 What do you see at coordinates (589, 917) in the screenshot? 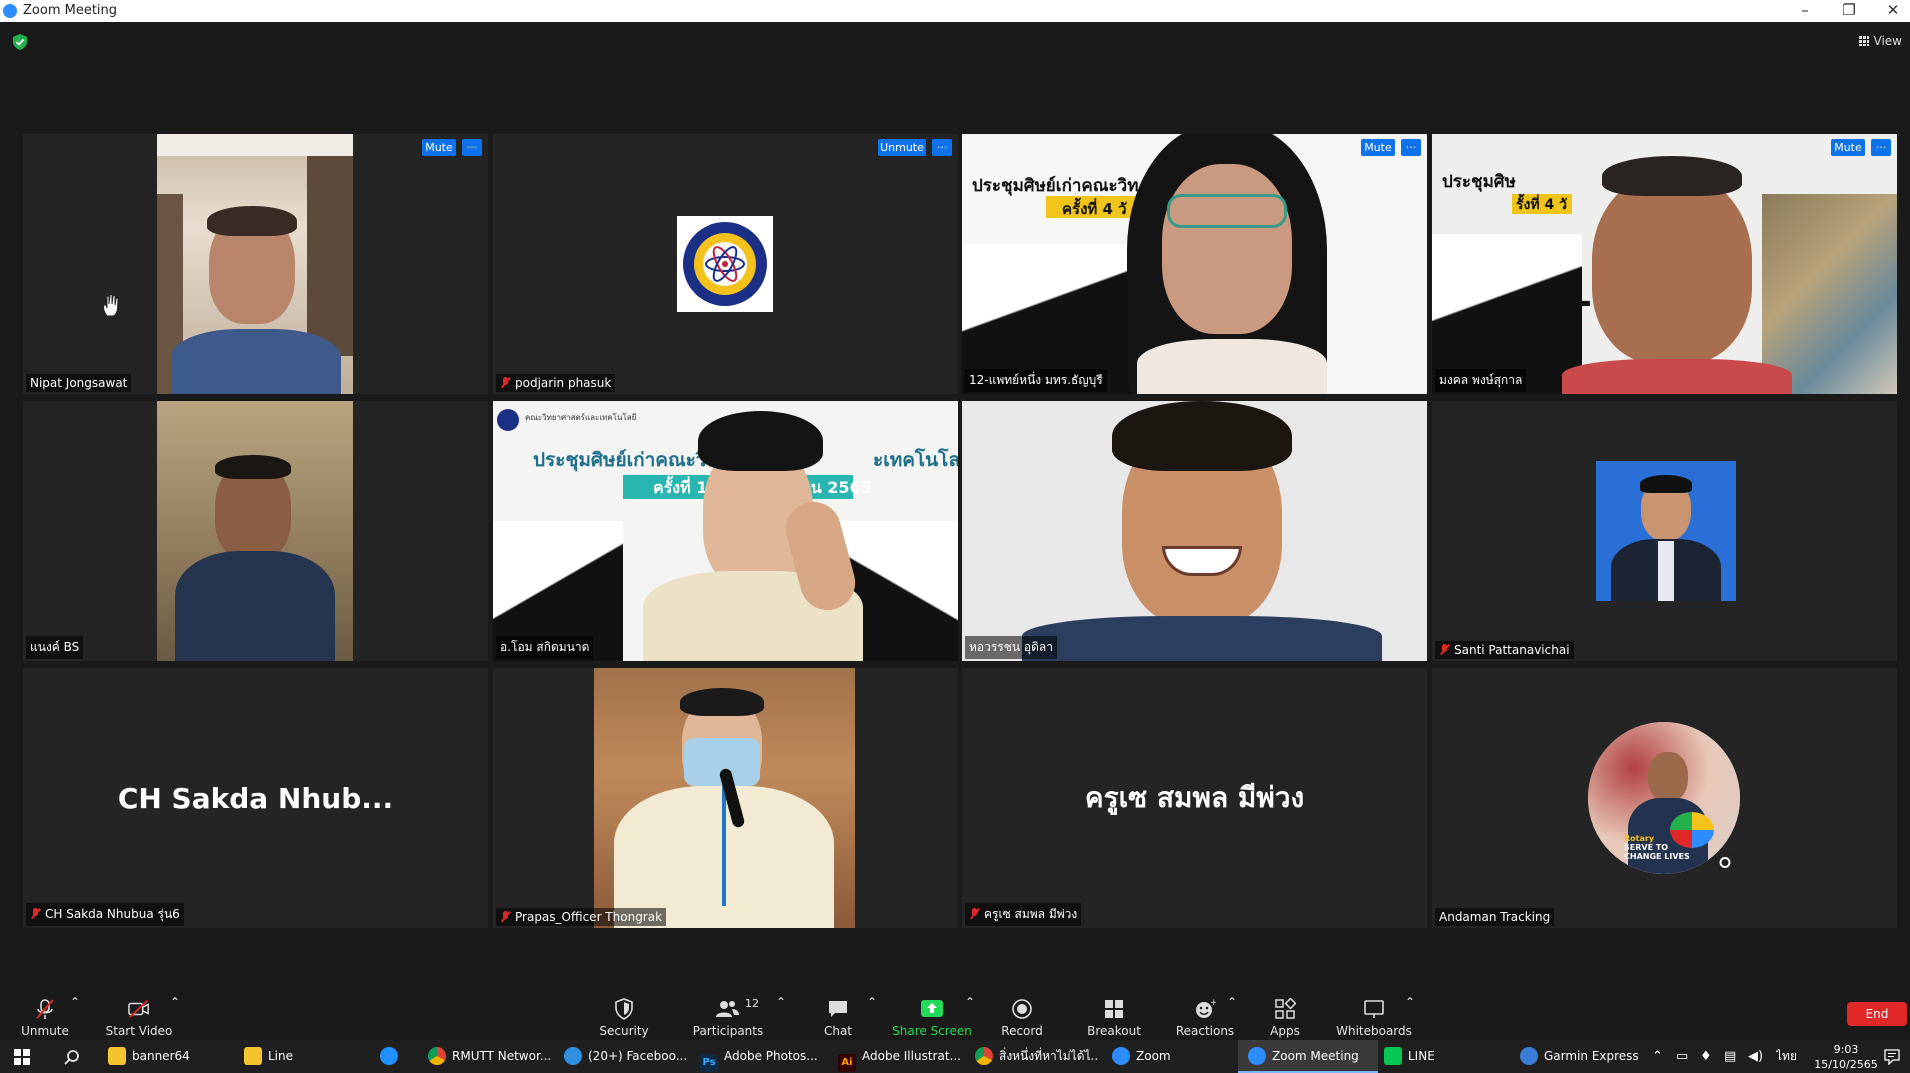
I see `participant-name-text: Prapas_Officer Thongrak` at bounding box center [589, 917].